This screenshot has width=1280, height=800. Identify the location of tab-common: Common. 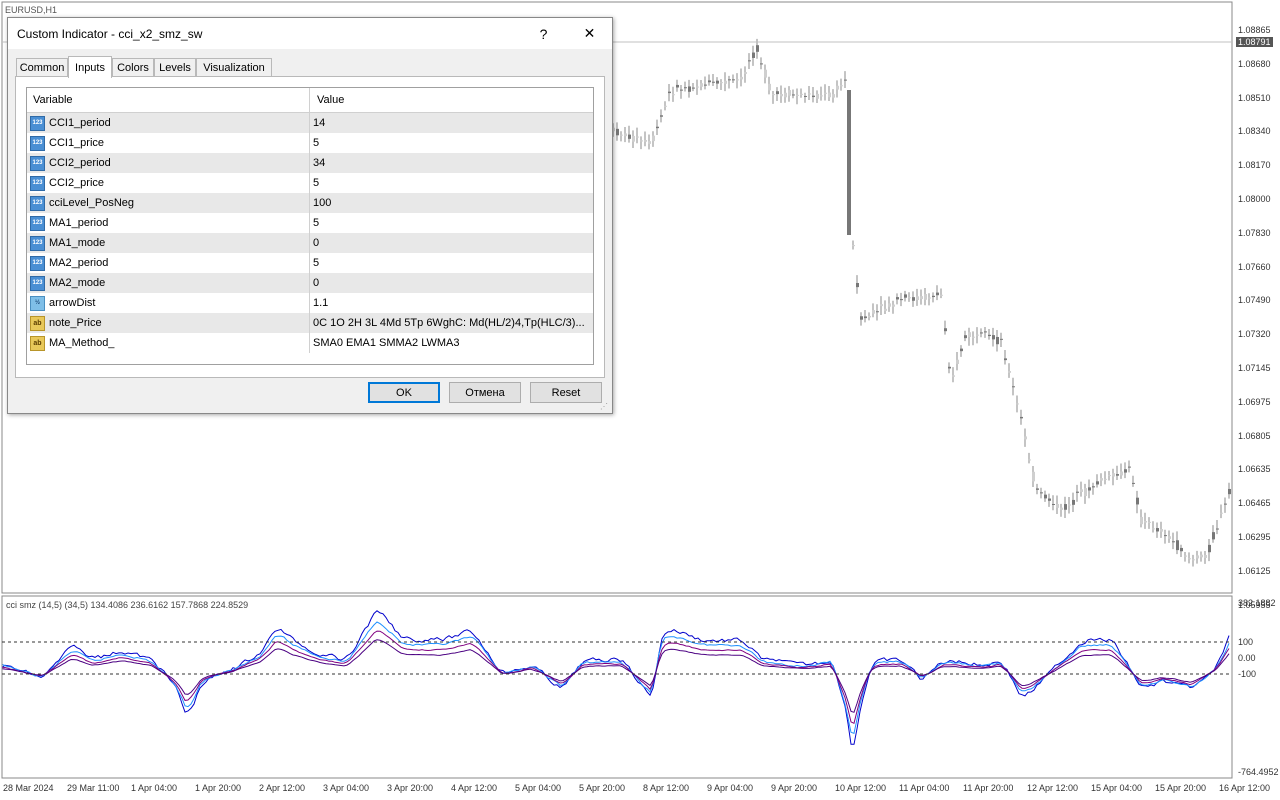
(42, 67).